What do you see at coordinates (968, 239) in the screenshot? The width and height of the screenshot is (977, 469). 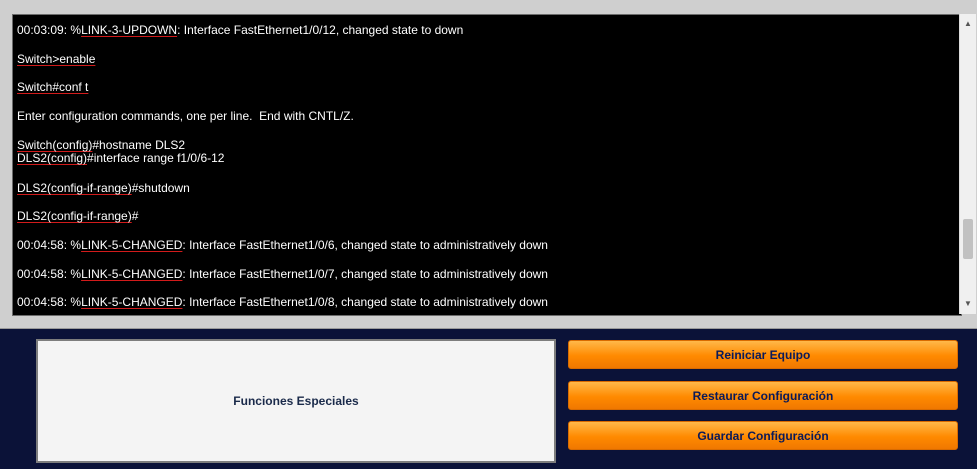 I see `scrollbar-thumb` at bounding box center [968, 239].